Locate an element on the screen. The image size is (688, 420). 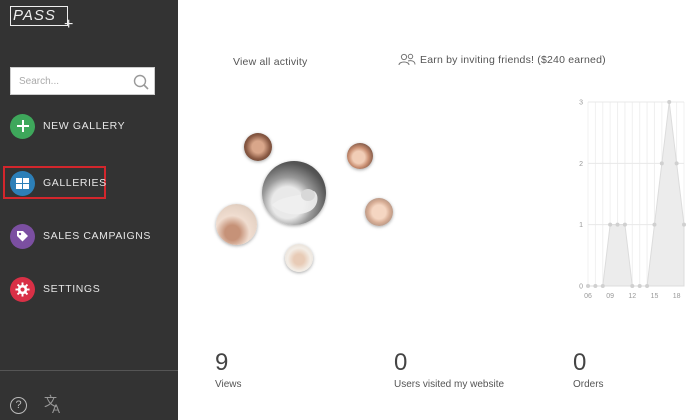
views-label: Views is located at coordinates (228, 384).